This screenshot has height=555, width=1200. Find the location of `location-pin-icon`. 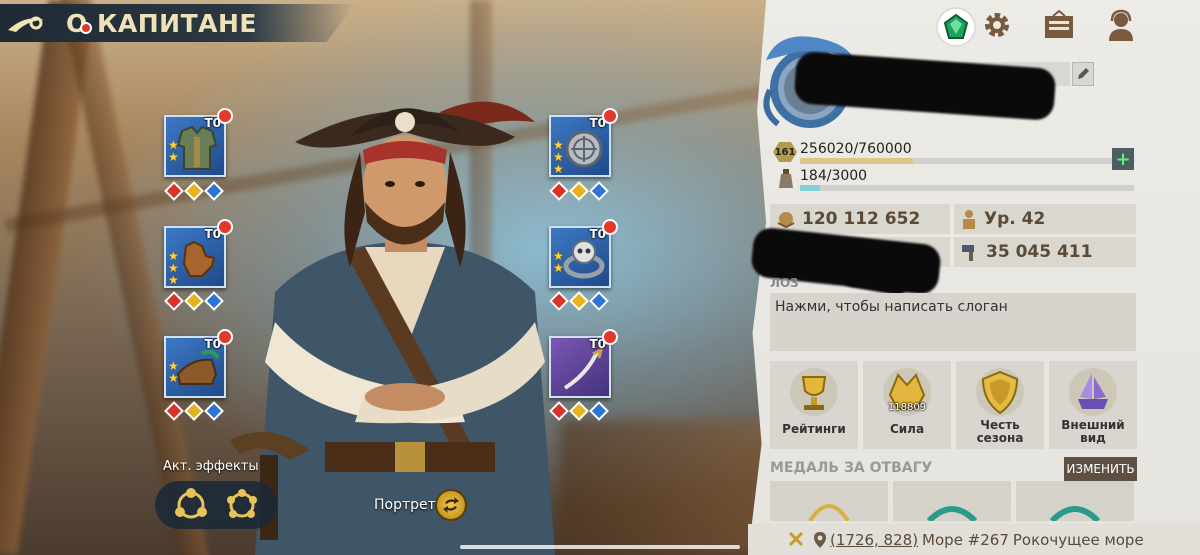

location-pin-icon is located at coordinates (820, 539).